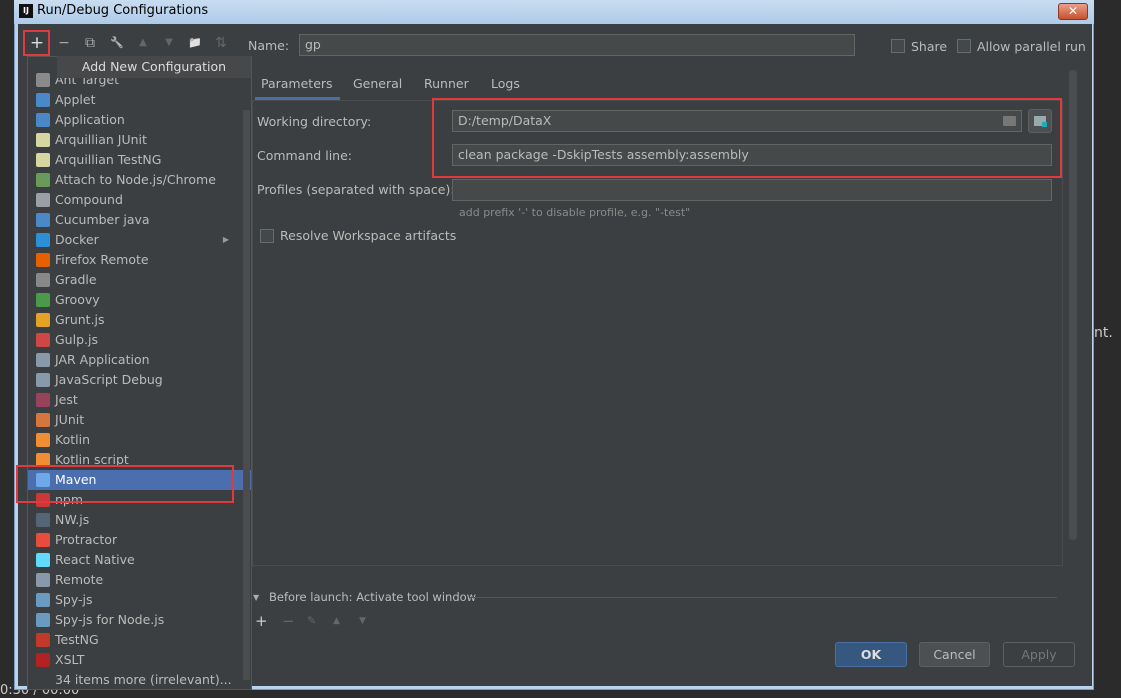  Describe the element at coordinates (297, 83) in the screenshot. I see `tab-parameters: Parameters` at that location.